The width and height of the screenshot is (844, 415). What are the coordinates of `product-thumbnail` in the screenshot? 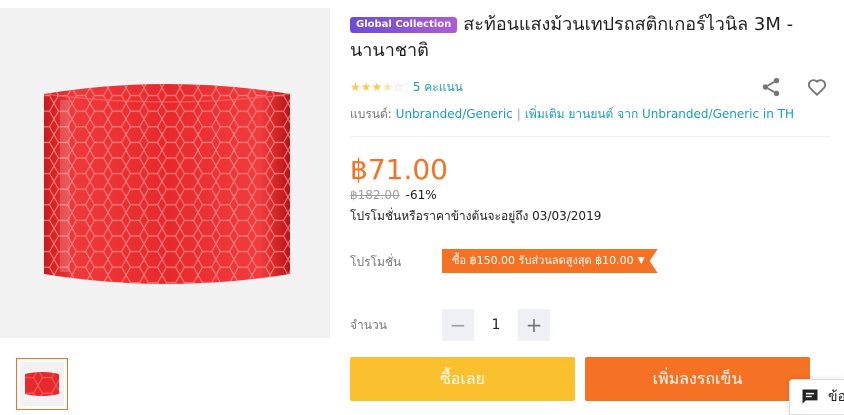 It's located at (42, 384).